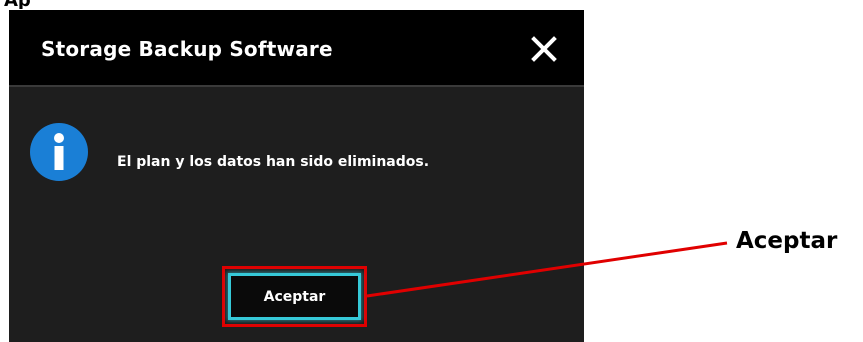 This screenshot has width=863, height=342. What do you see at coordinates (787, 241) in the screenshot?
I see `callout-label: Aceptar` at bounding box center [787, 241].